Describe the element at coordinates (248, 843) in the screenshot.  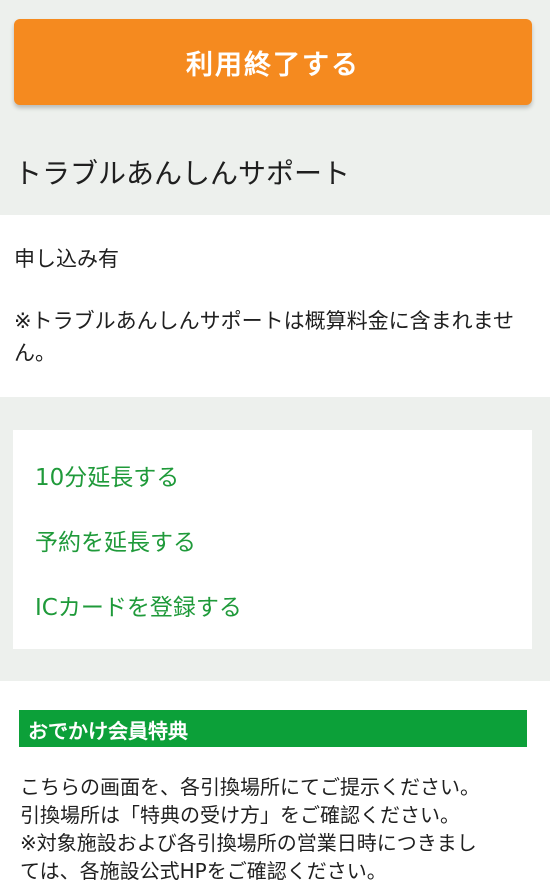
I see `member-benefits-line: ※対象施設および各引換場所の営業日時につきまし` at that location.